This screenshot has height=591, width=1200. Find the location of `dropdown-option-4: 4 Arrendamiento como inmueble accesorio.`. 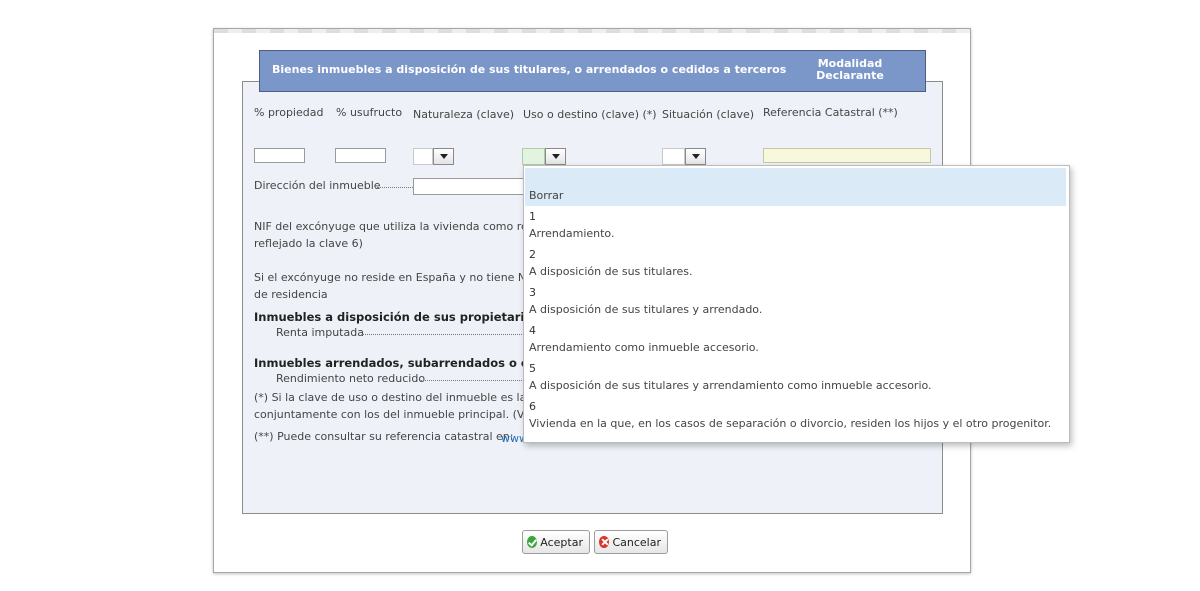

dropdown-option-4: 4 Arrendamiento como inmueble accesorio. is located at coordinates (795, 339).